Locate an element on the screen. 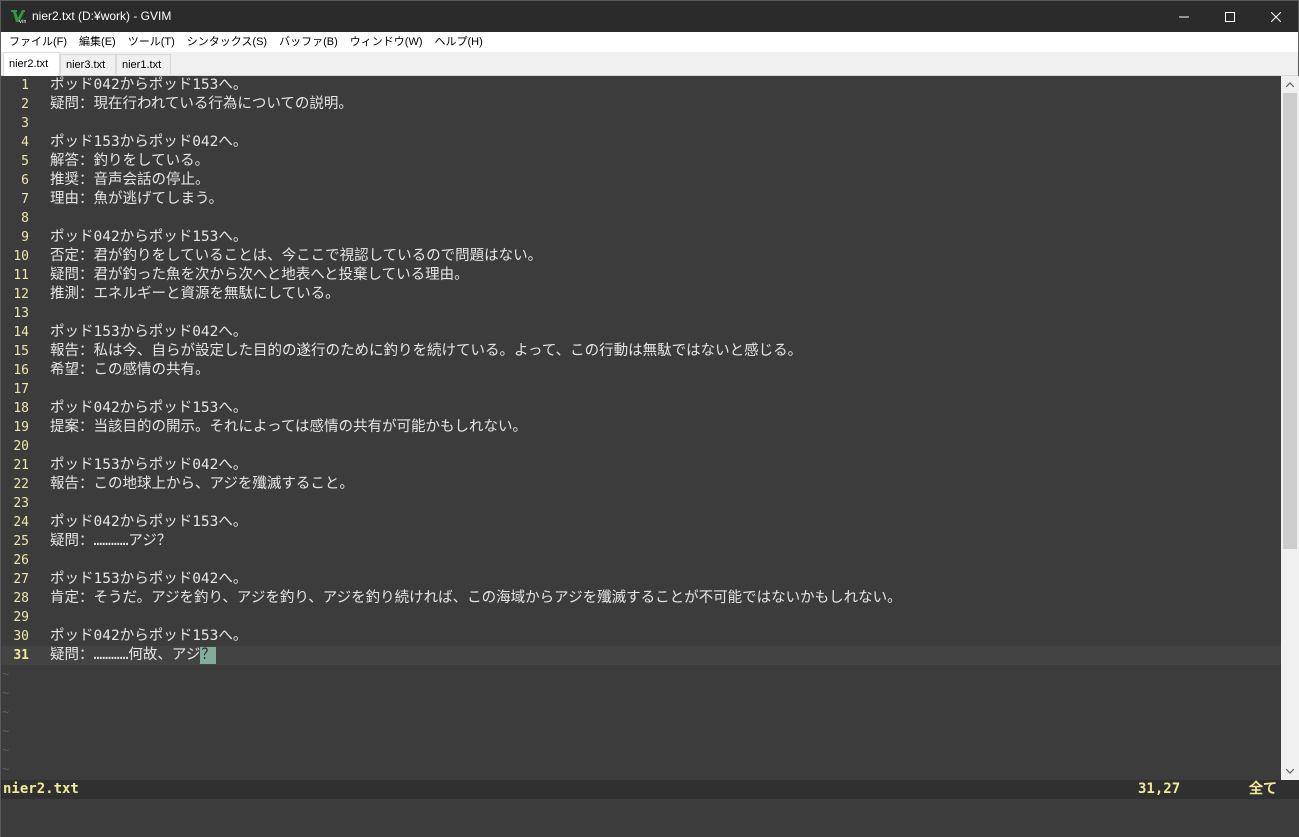 The image size is (1299, 837). line-text: 疑問：現在行われている行為についての説明。 is located at coordinates (201, 104).